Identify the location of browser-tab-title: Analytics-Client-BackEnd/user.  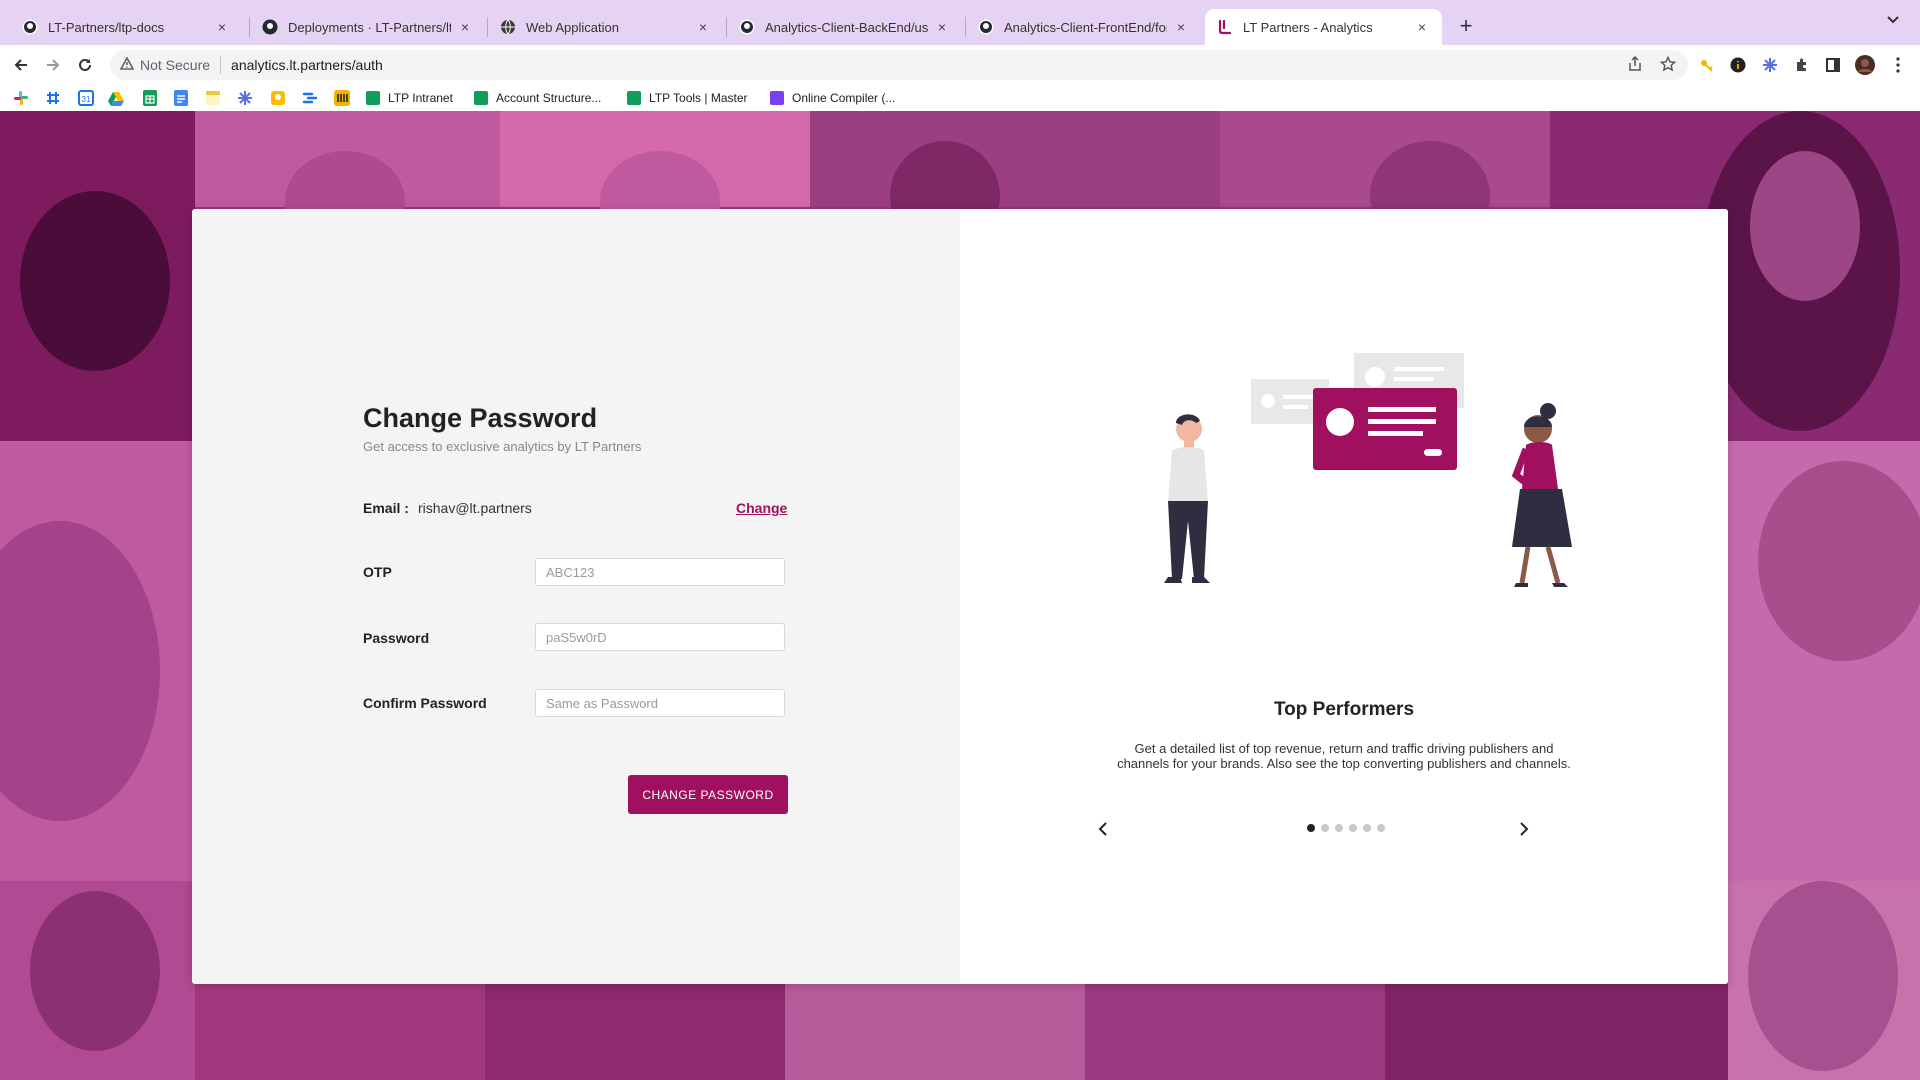
(846, 27).